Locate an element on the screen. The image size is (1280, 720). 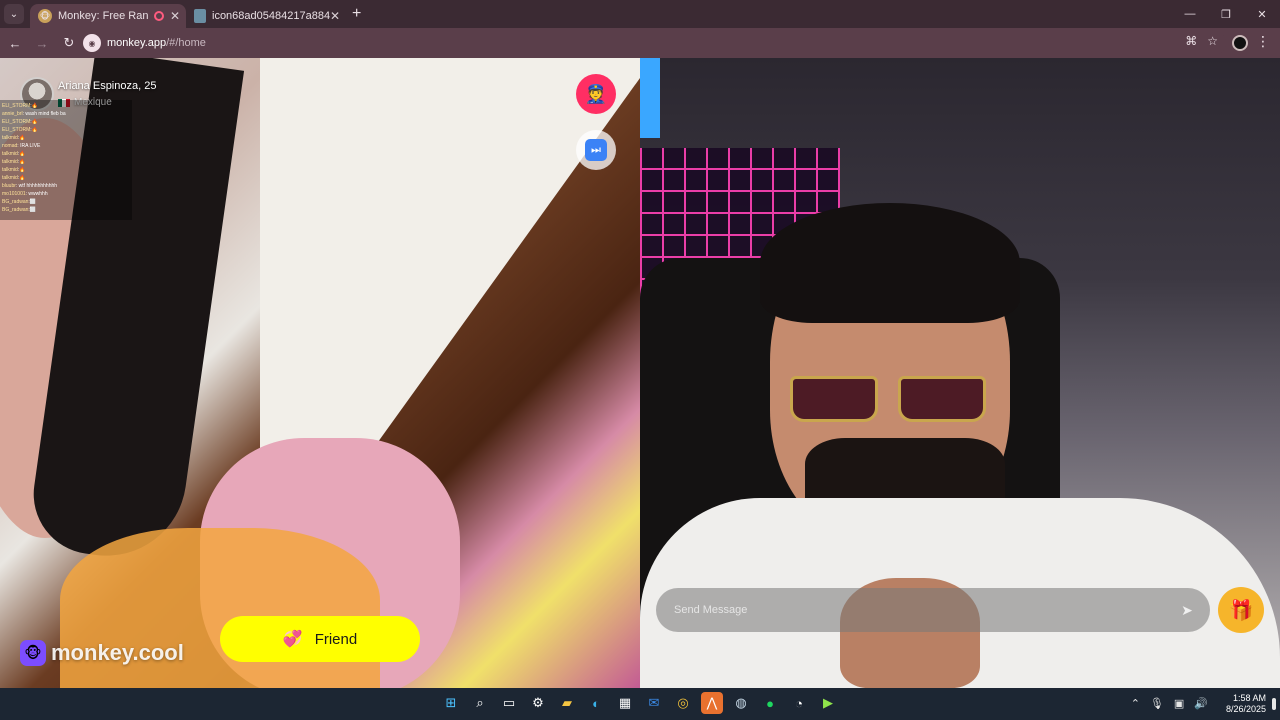
new-tab-button: + is located at coordinates (356, 14).